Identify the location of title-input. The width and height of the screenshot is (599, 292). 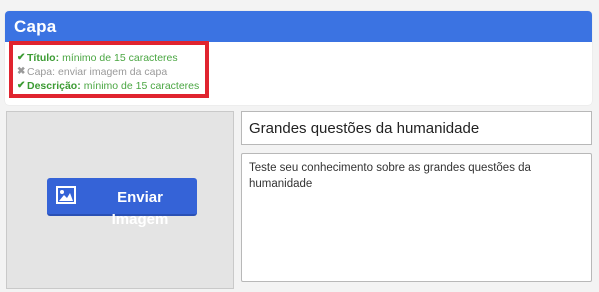
(416, 128).